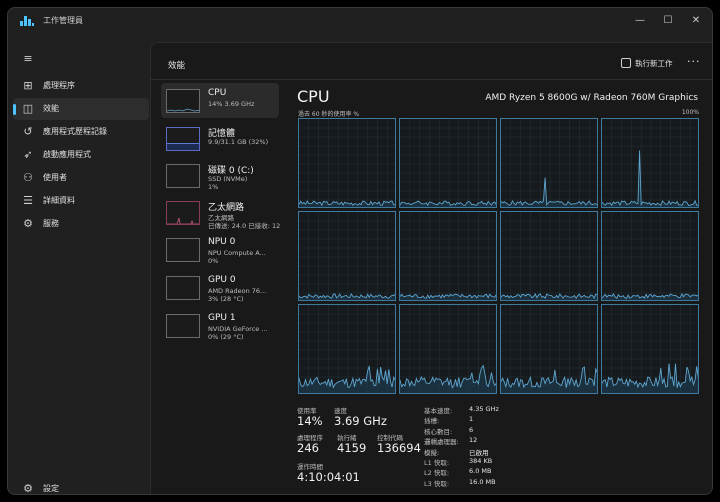 This screenshot has height=502, width=720. I want to click on resource-item-memory: 記憶體 9.9/31.1 GB (32%), so click(220, 138).